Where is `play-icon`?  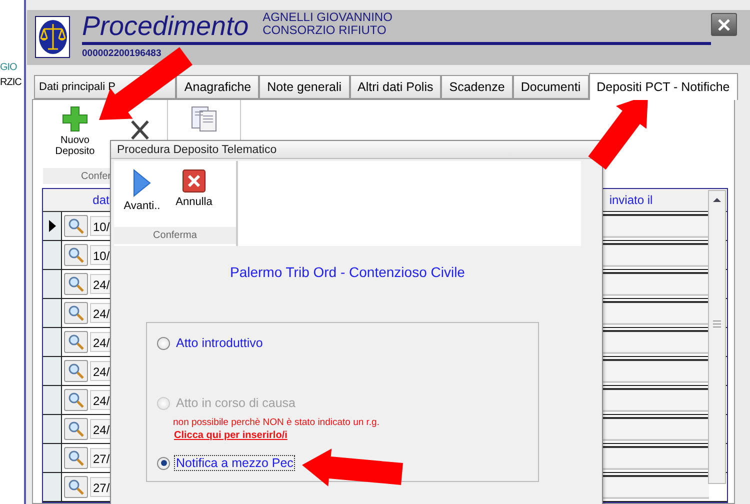
play-icon is located at coordinates (142, 183).